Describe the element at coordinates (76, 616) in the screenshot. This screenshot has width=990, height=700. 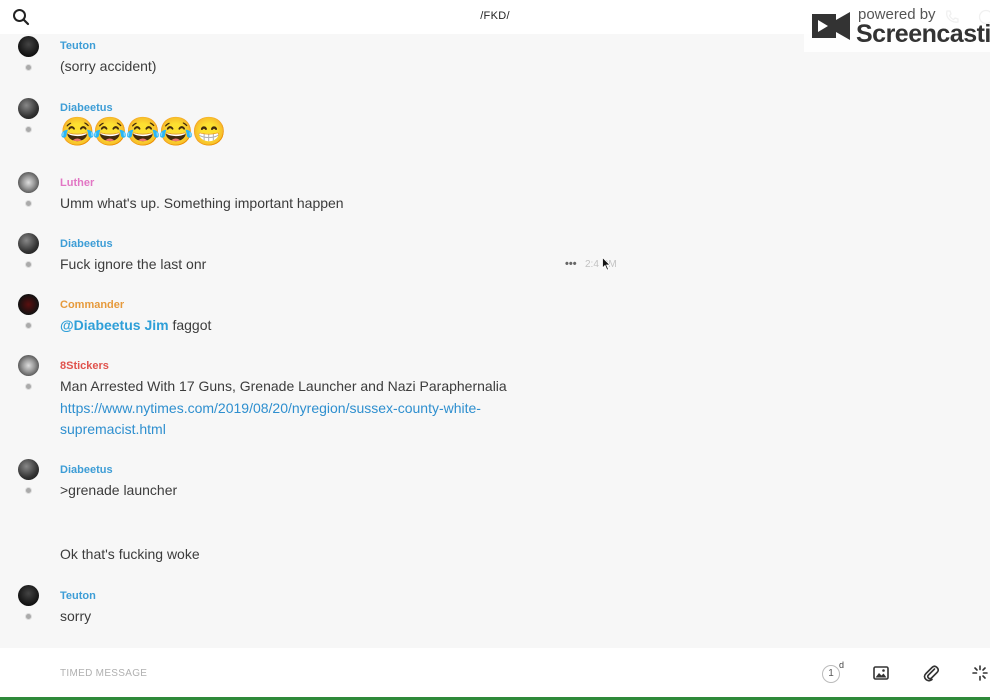
I see `message-text: sorry` at that location.